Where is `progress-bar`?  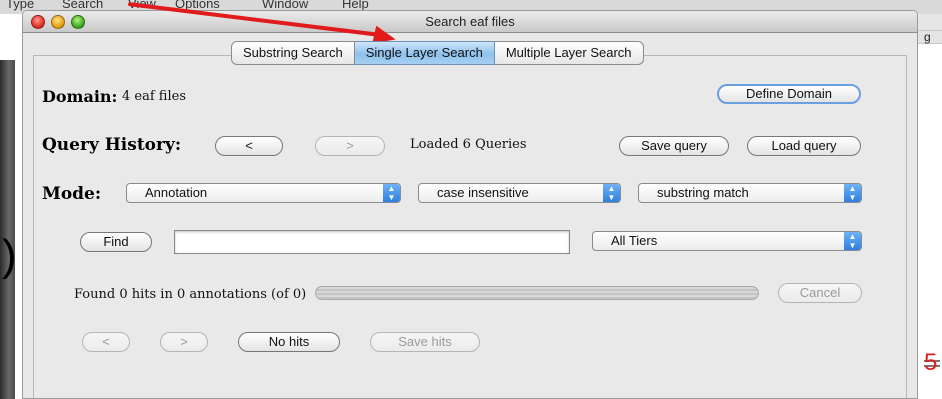
progress-bar is located at coordinates (537, 293).